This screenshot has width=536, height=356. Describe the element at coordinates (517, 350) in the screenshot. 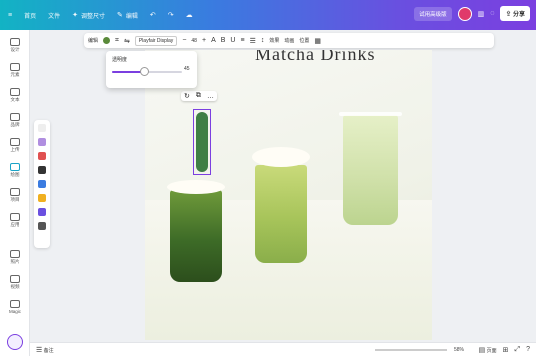

I see `fullscreen-icon: ⤢` at that location.